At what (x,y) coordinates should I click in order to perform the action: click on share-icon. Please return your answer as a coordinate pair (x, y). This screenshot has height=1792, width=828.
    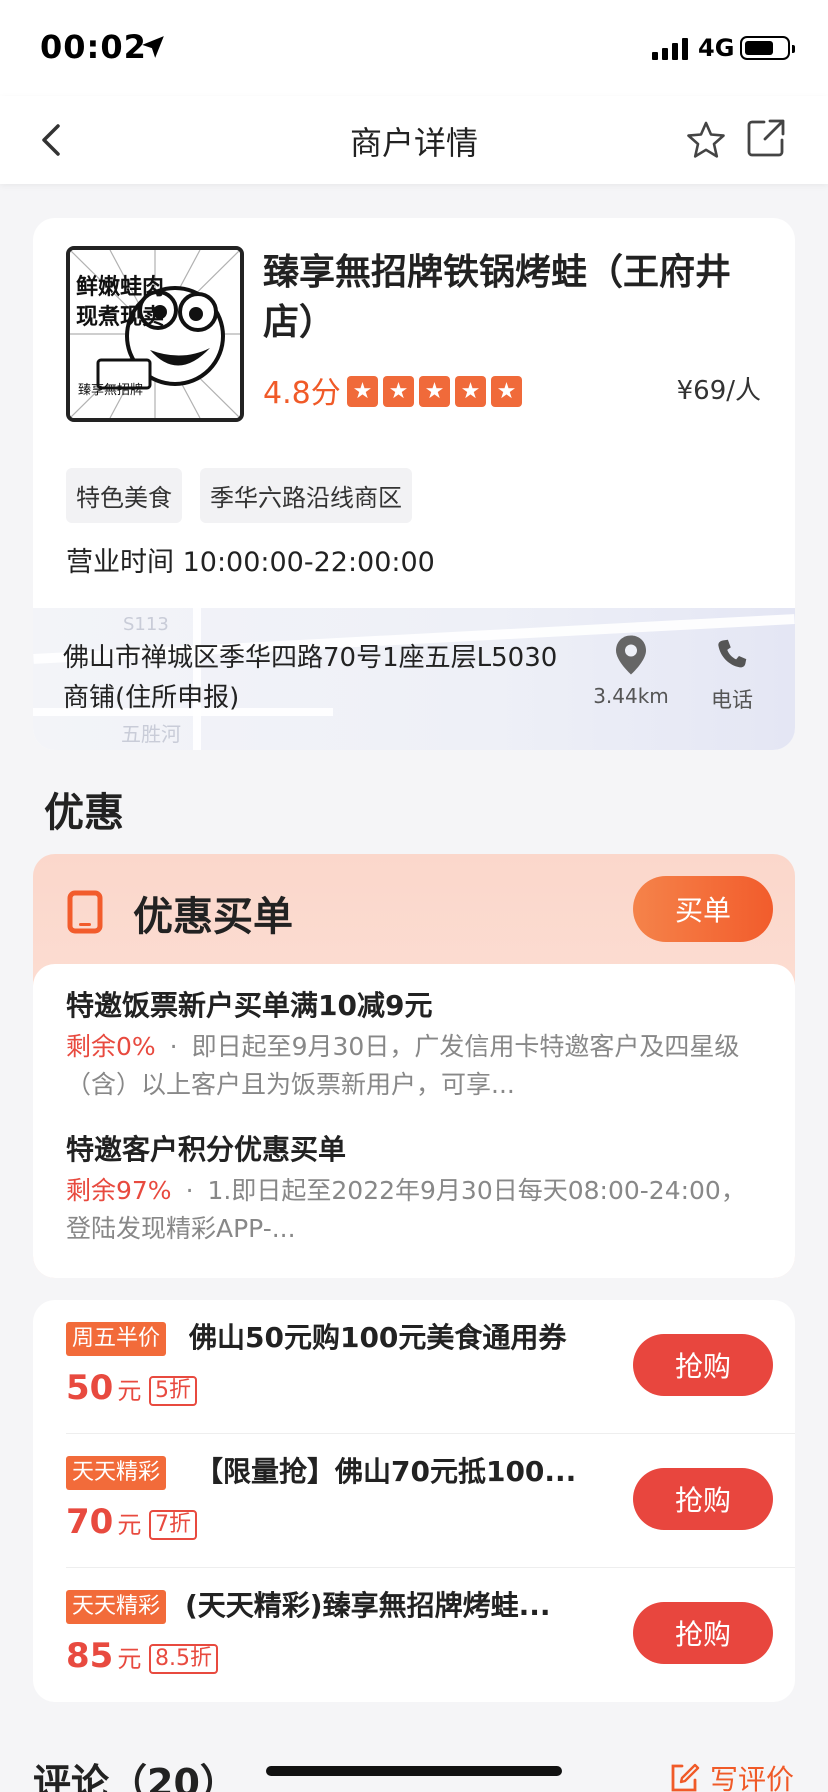
    Looking at the image, I should click on (766, 138).